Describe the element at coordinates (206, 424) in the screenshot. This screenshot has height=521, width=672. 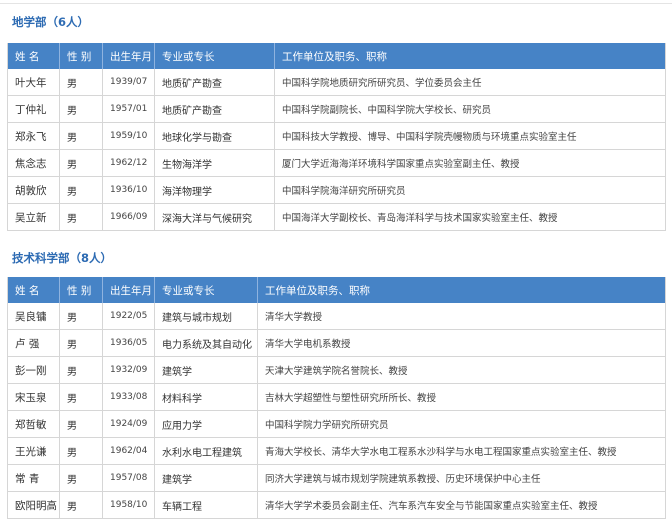
I see `cell-specialty: 应用力学` at that location.